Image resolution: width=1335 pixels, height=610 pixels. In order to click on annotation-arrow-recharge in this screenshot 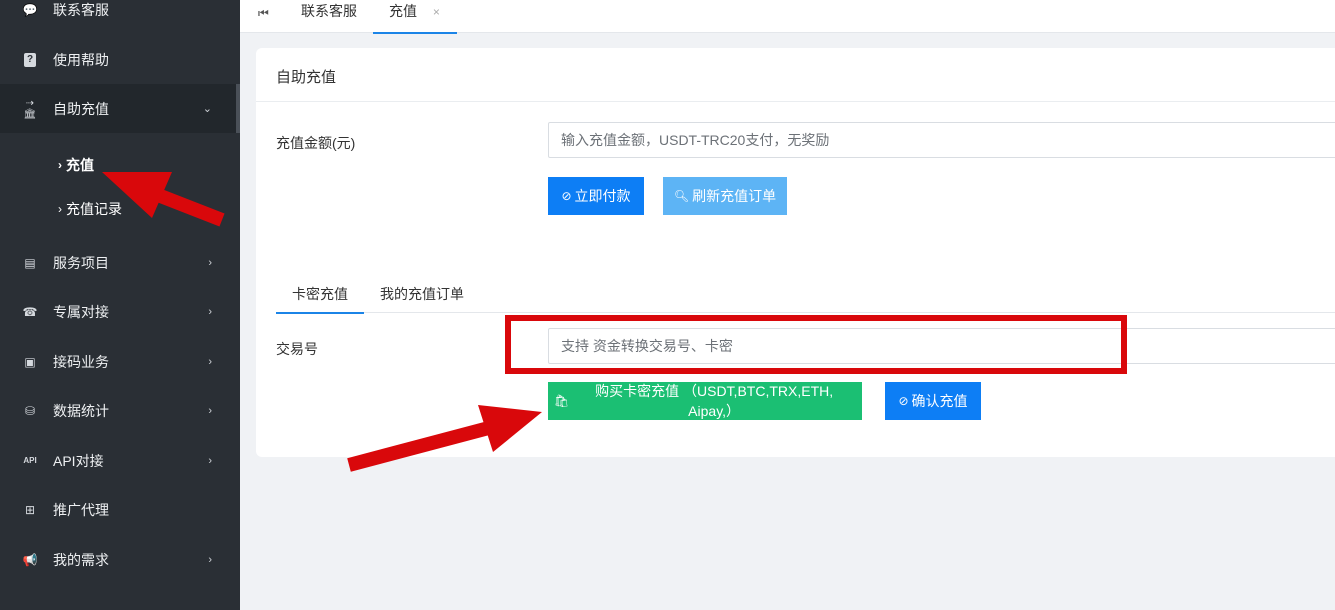, I will do `click(163, 199)`.